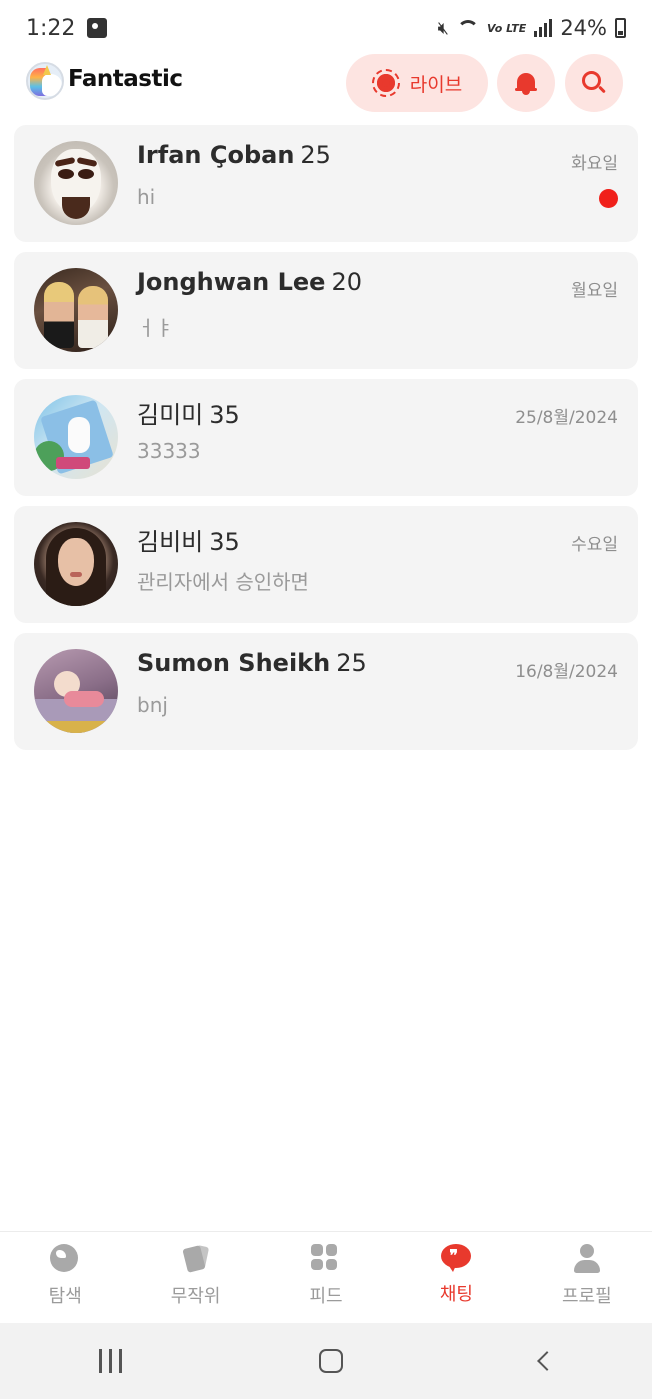 Image resolution: width=652 pixels, height=1399 pixels. What do you see at coordinates (326, 28) in the screenshot?
I see `status-bar: 1:22 🔇︎ Vo LTE 24%` at bounding box center [326, 28].